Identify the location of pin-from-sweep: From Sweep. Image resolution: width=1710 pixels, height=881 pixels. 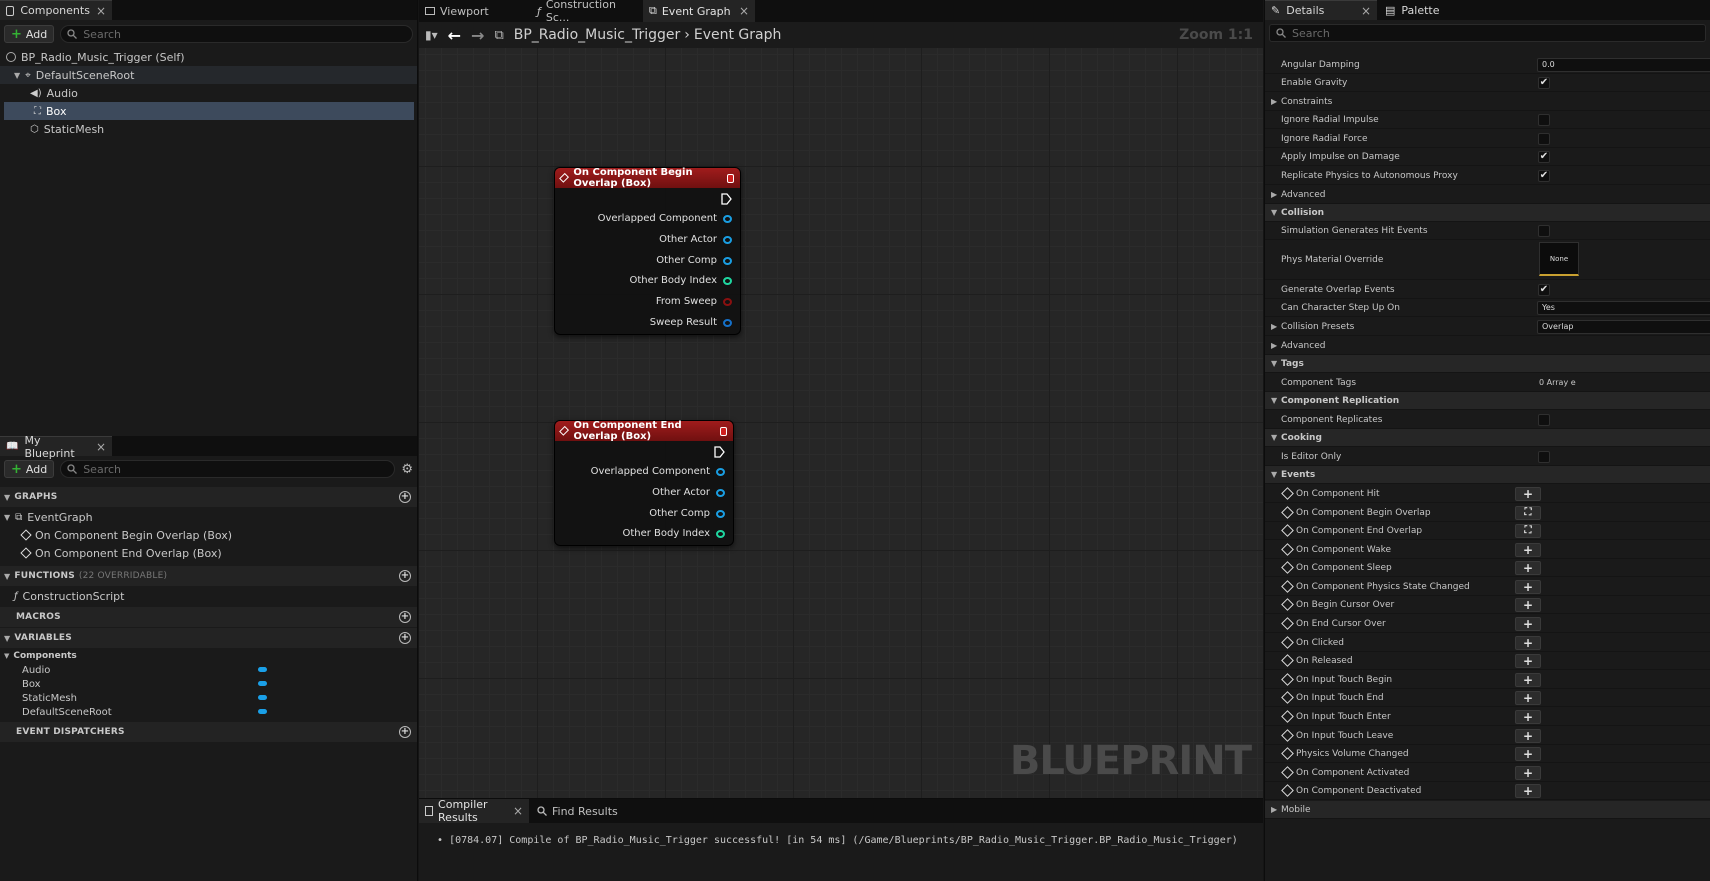
(694, 301).